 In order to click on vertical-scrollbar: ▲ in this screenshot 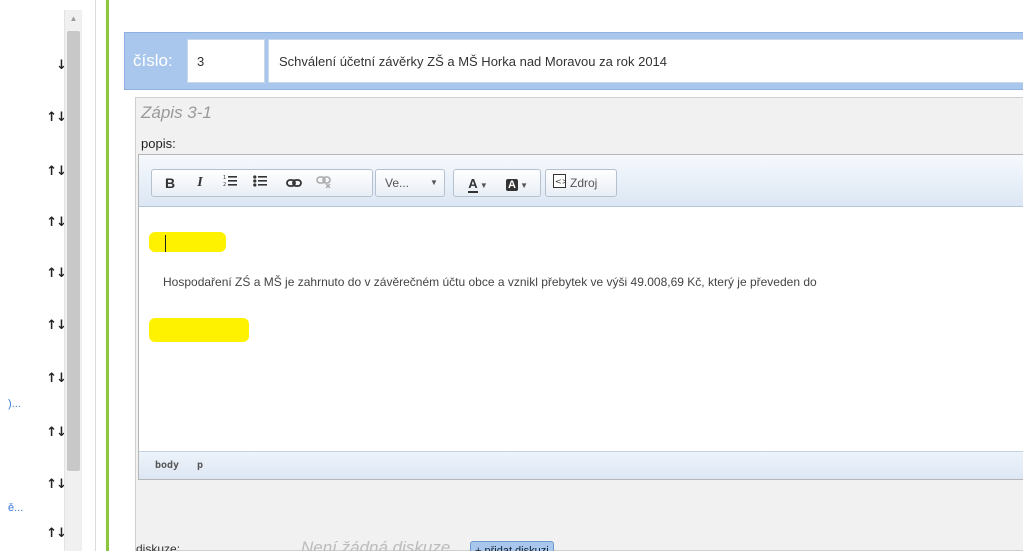, I will do `click(73, 280)`.